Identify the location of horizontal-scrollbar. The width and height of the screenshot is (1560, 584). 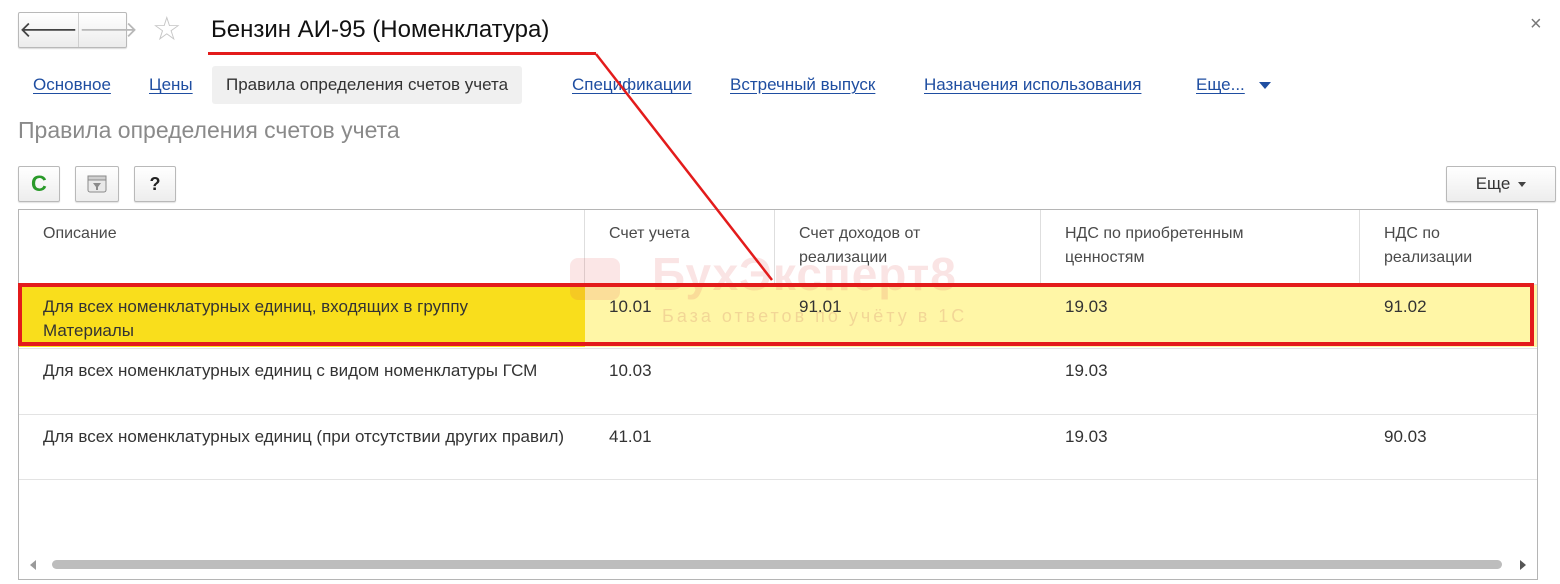
(778, 565).